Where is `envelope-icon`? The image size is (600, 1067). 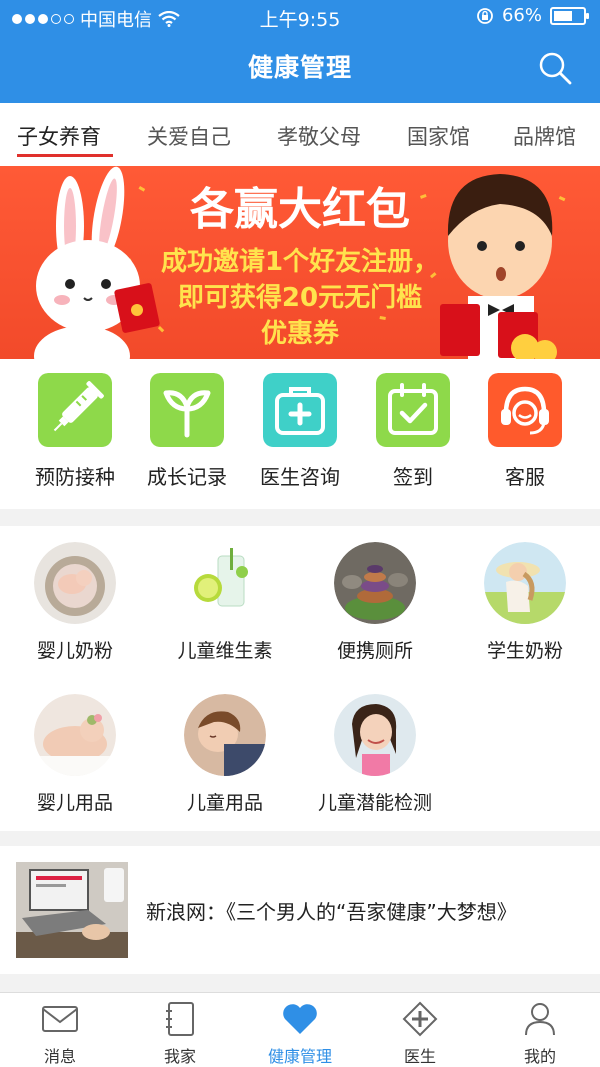 envelope-icon is located at coordinates (60, 1019).